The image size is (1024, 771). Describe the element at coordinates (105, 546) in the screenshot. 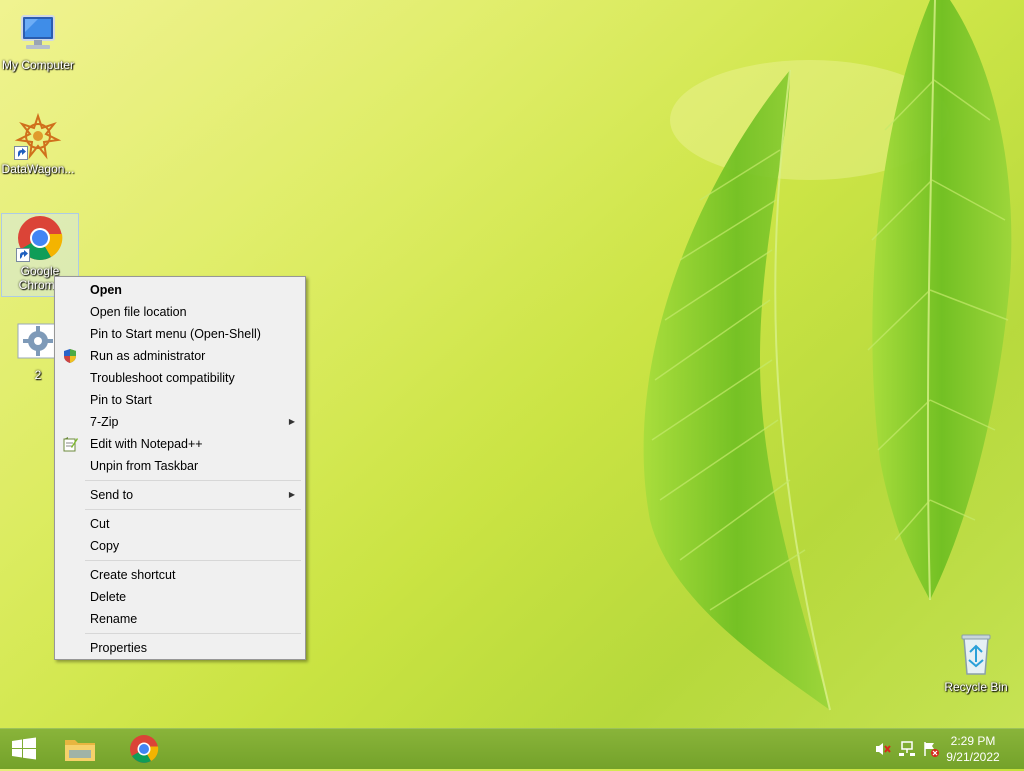

I see `menu-label: Copy` at that location.